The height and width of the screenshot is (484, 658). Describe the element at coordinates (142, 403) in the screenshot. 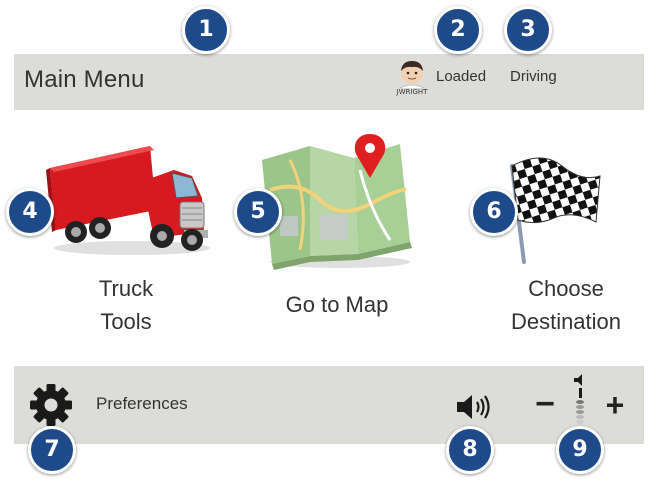

I see `preferences-label: Preferences` at that location.